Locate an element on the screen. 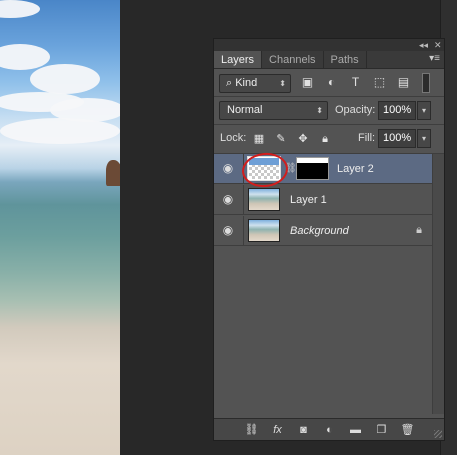 This screenshot has height=455, width=457. lock-row: Lock: ▦ ✎ ✥ 🔒︎ Fill: 100% ▾ is located at coordinates (329, 139).